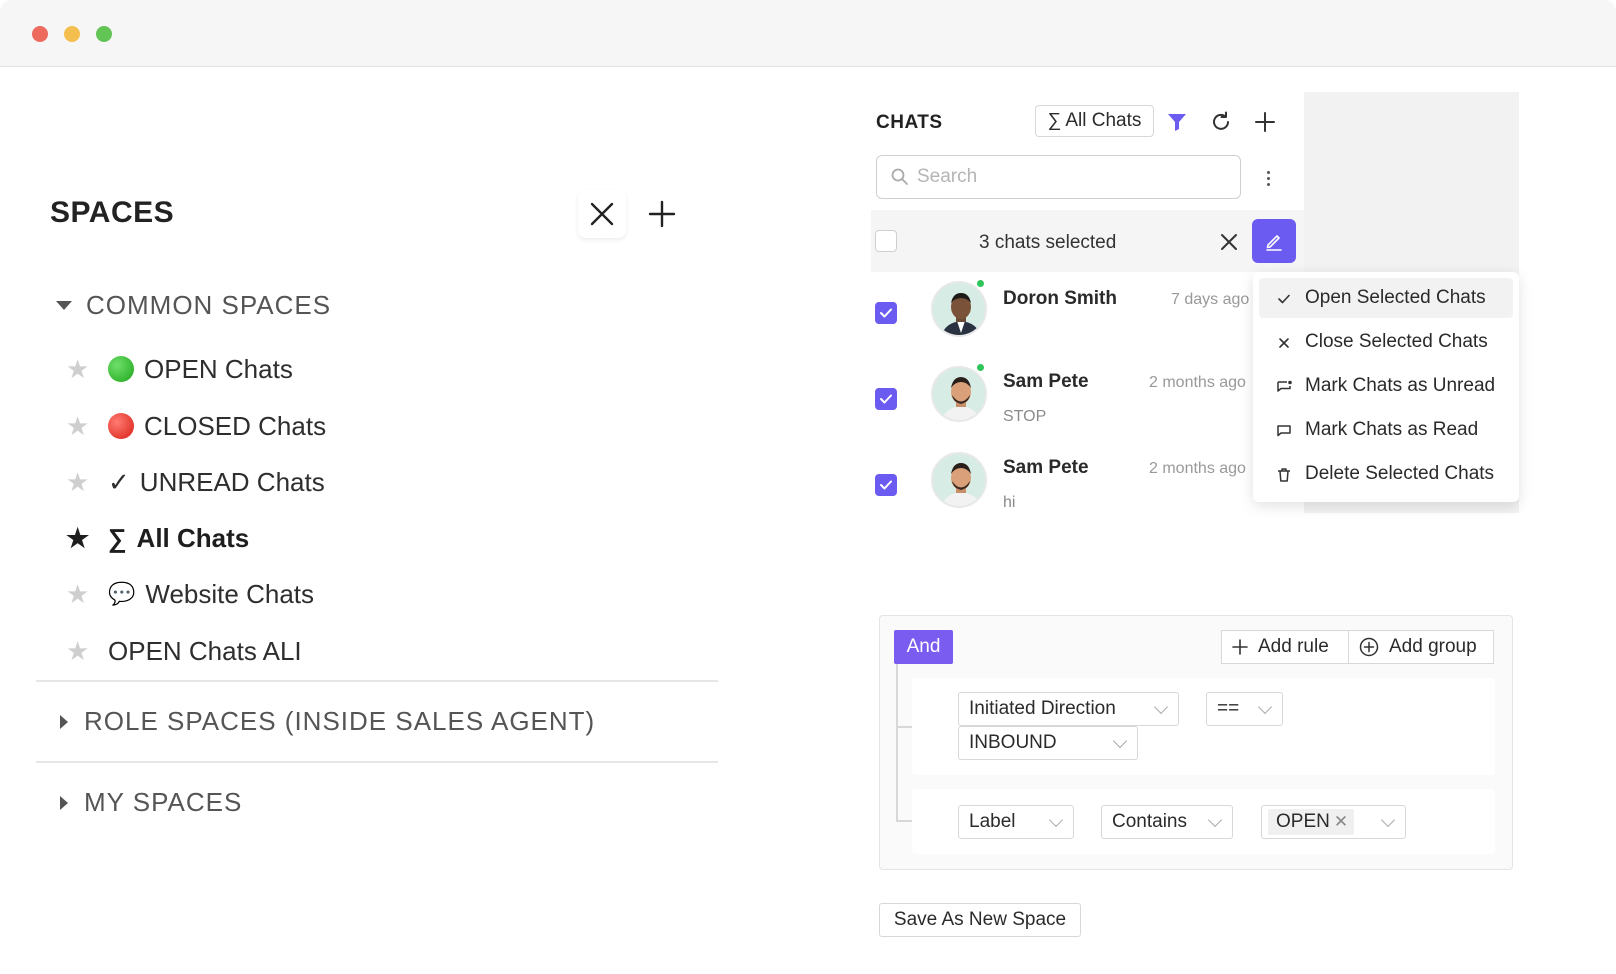  What do you see at coordinates (923, 647) in the screenshot?
I see `combinator-and-button: And` at bounding box center [923, 647].